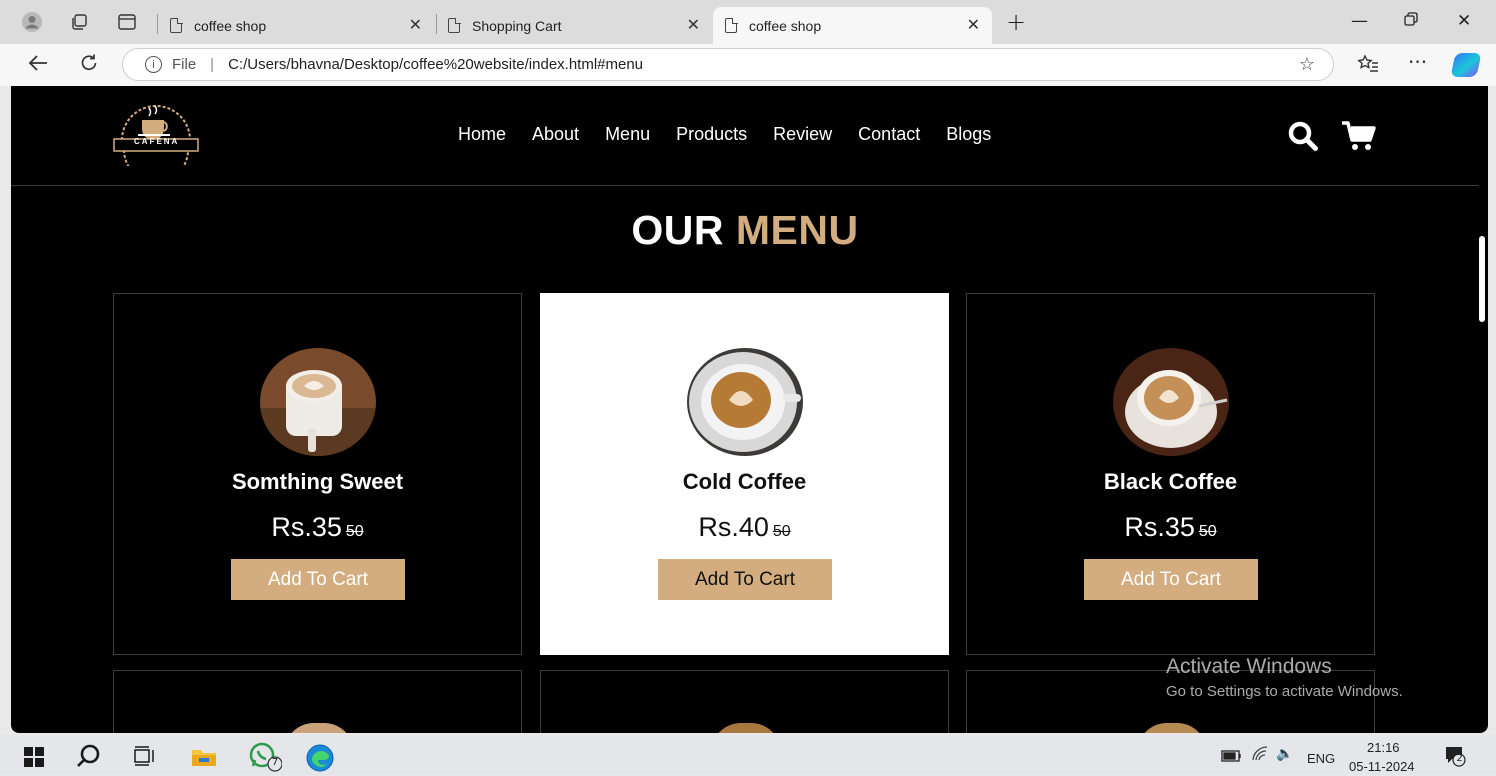  Describe the element at coordinates (1464, 21) in the screenshot. I see `close-icon: ✕` at that location.